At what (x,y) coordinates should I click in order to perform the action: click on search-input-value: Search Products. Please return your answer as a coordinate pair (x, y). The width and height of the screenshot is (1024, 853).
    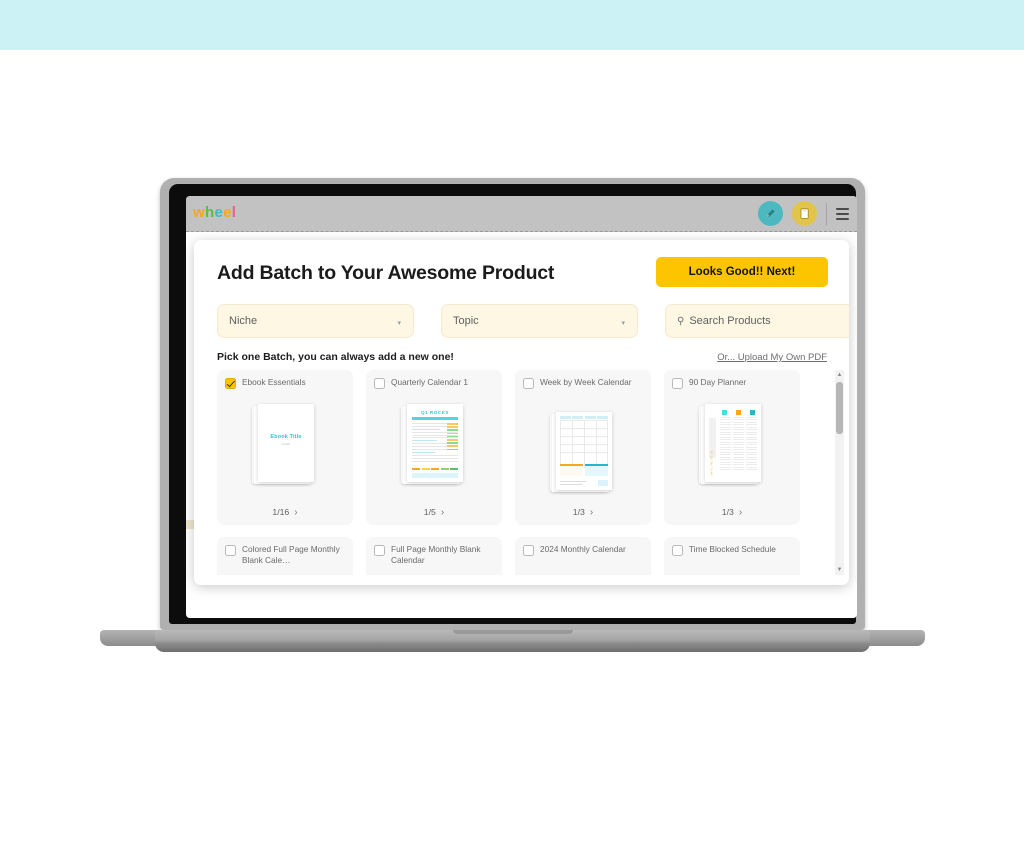
    Looking at the image, I should click on (730, 321).